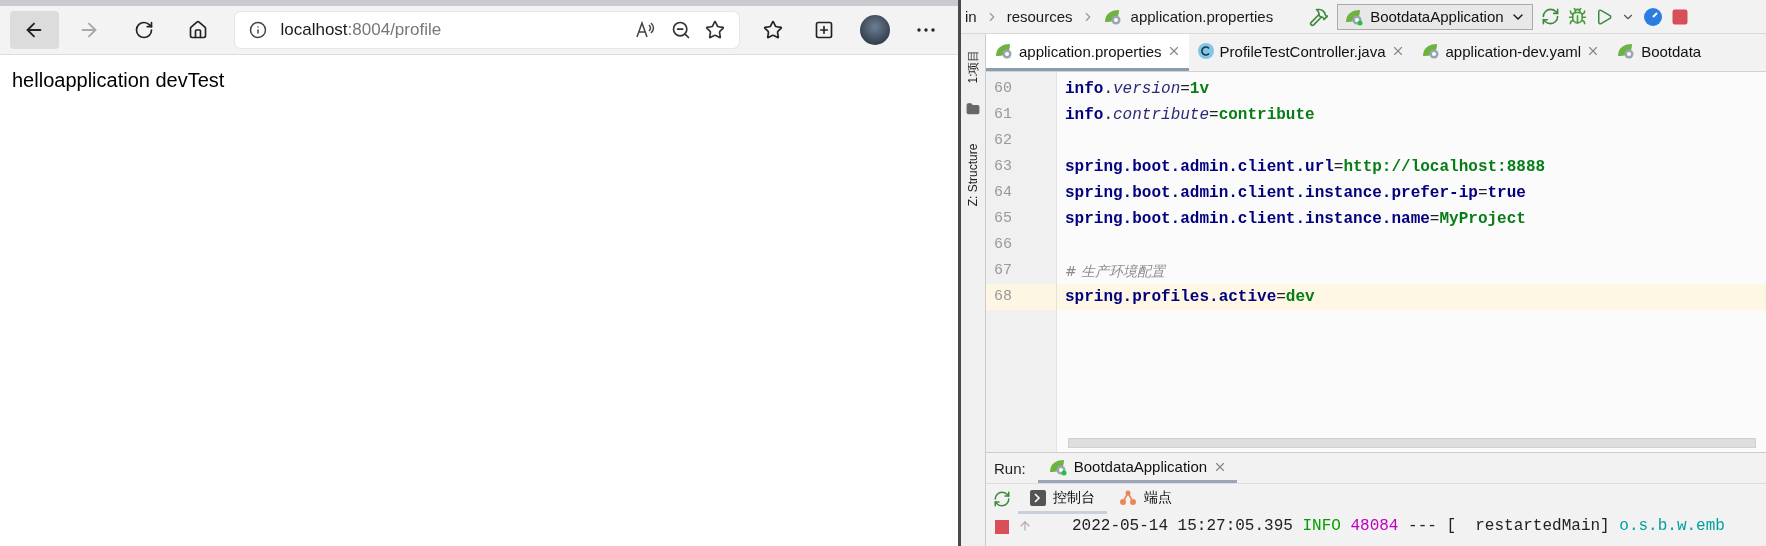 Image resolution: width=1766 pixels, height=546 pixels. What do you see at coordinates (1137, 468) in the screenshot?
I see `run-tab: BootdataApplication` at bounding box center [1137, 468].